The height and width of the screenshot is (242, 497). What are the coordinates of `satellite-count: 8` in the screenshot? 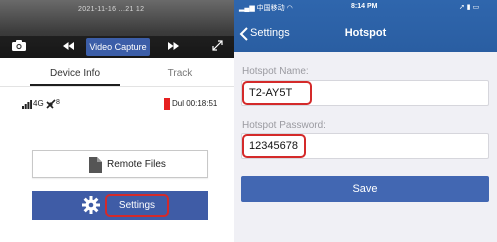 It's located at (58, 102).